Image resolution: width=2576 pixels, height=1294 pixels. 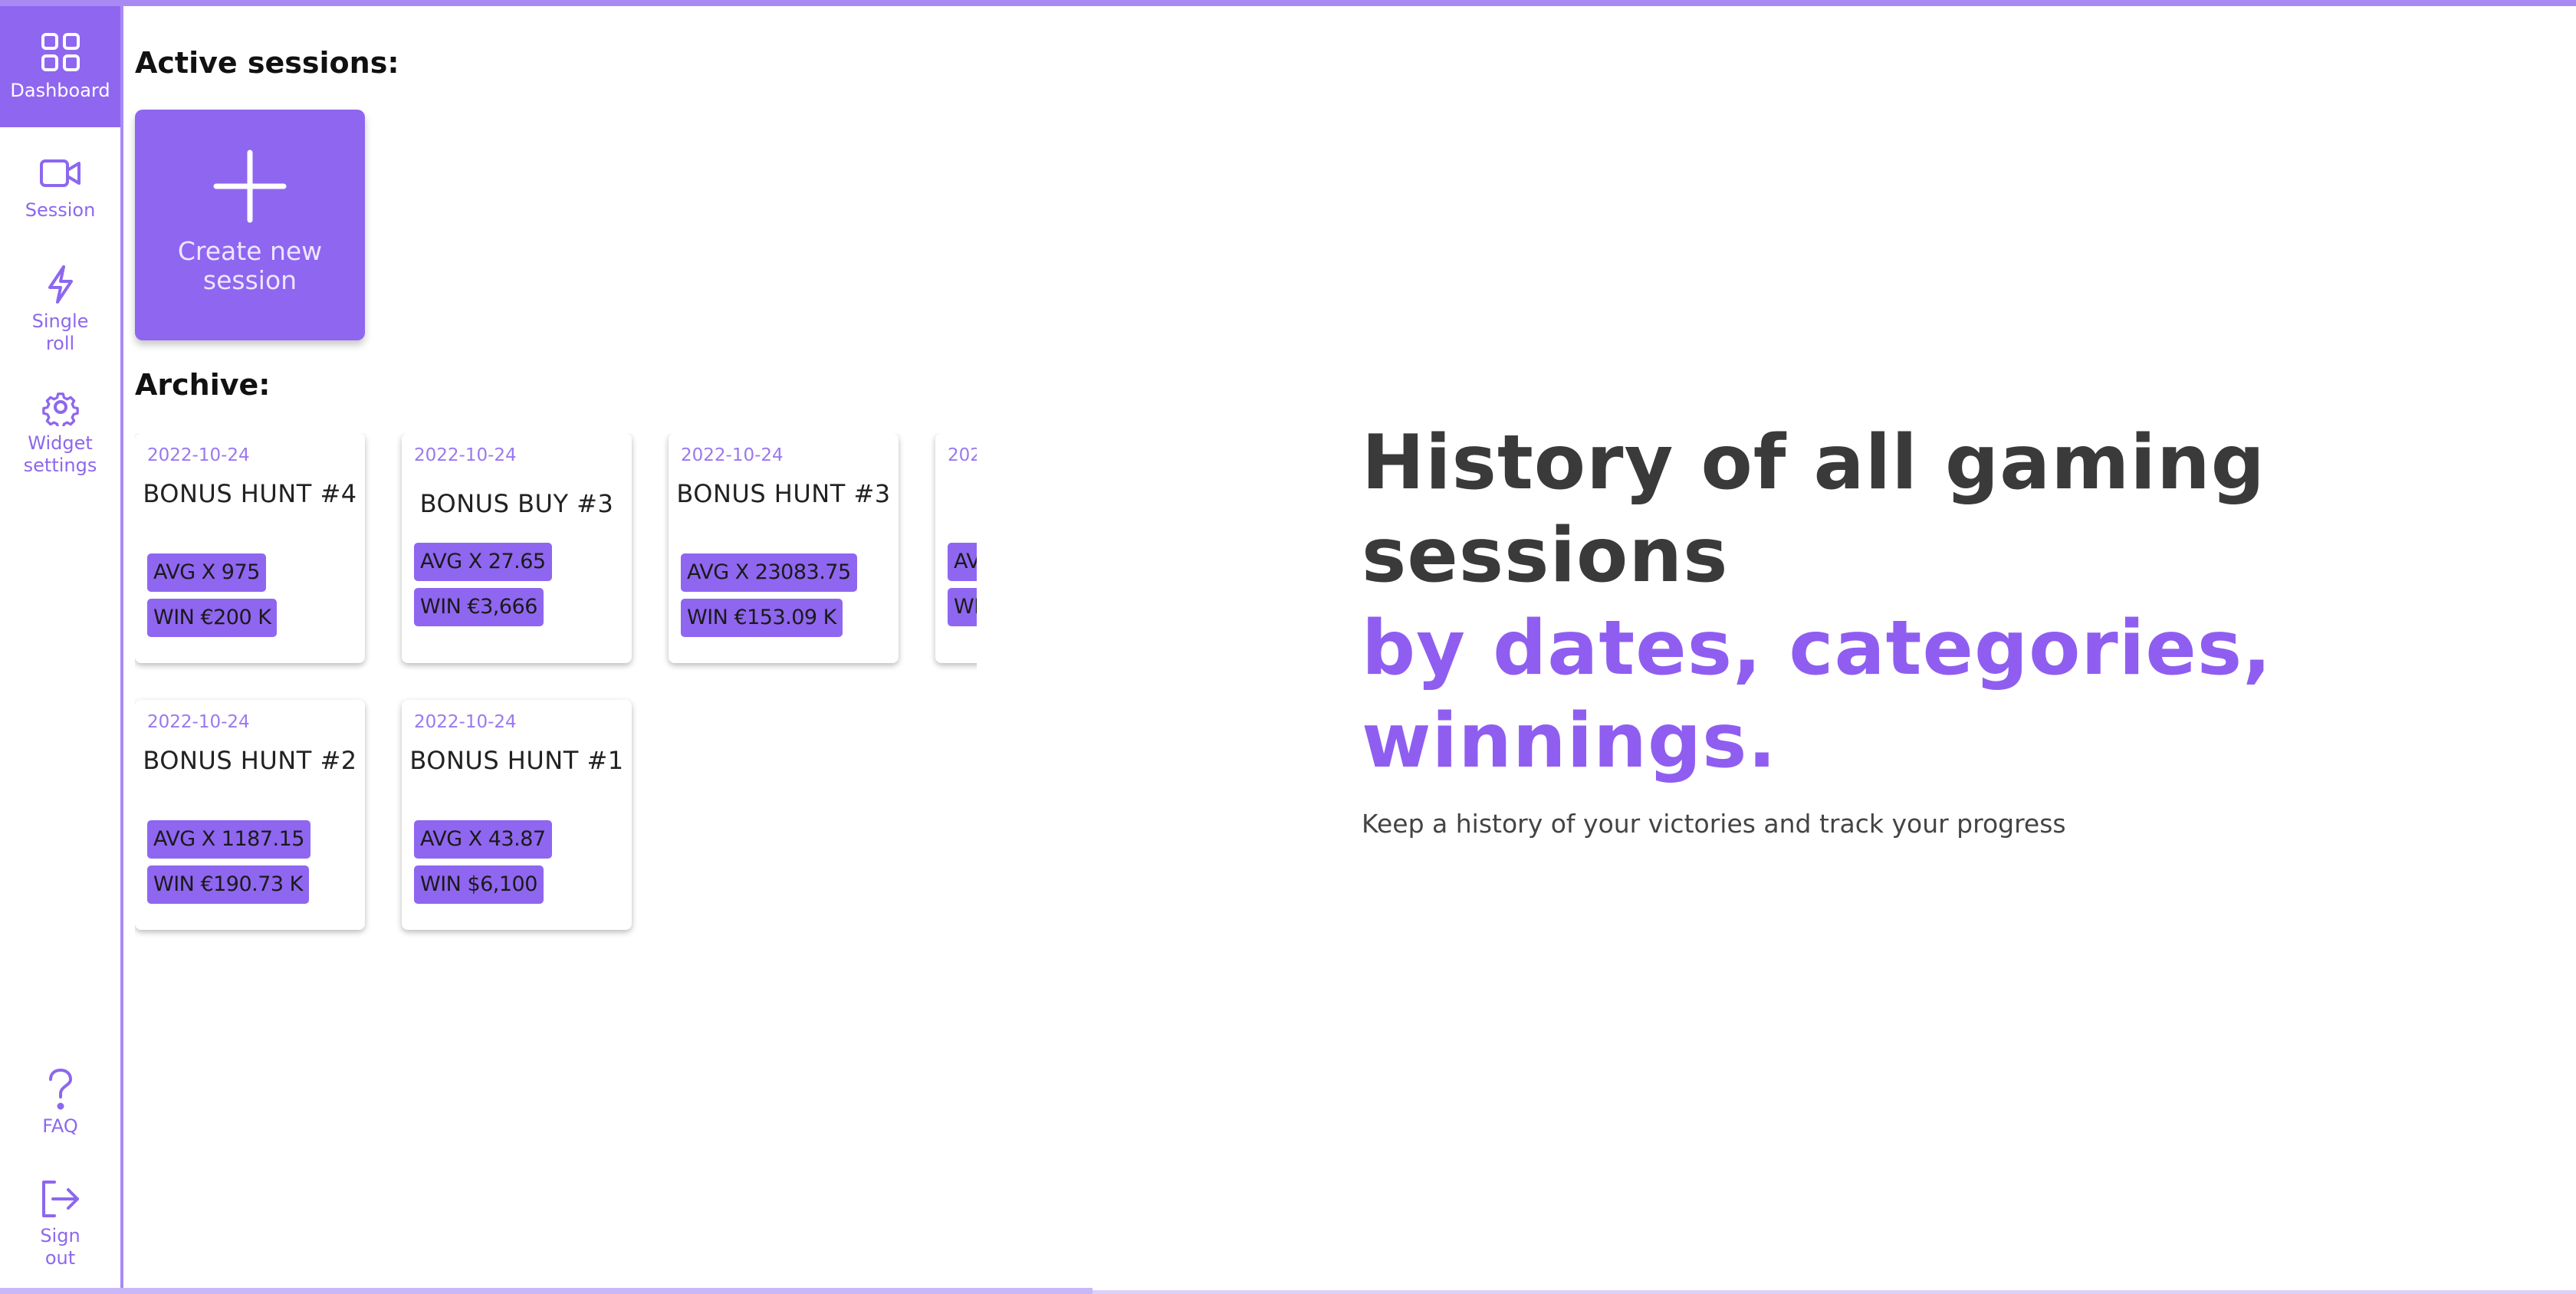 I want to click on gear-icon, so click(x=61, y=407).